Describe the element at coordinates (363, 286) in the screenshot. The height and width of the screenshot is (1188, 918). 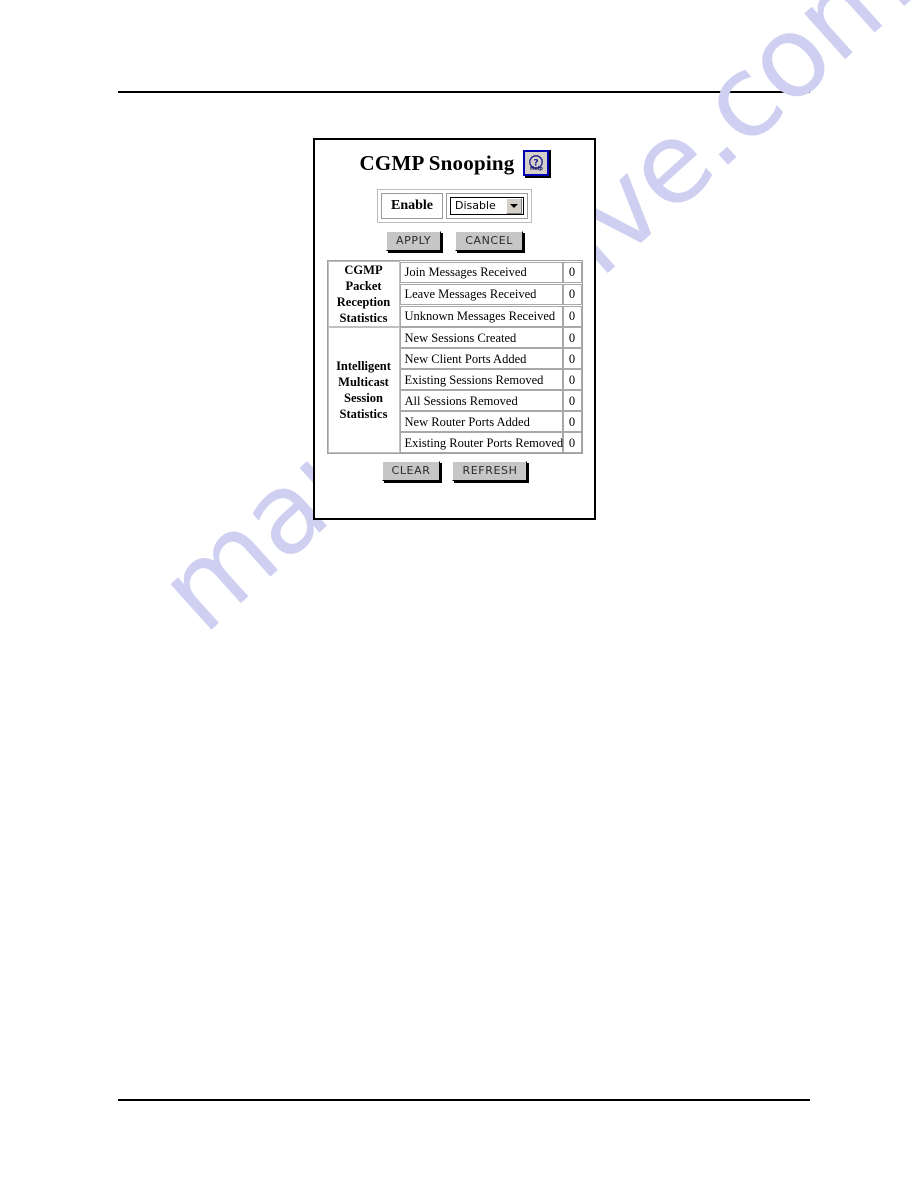
I see `group-label-line: Packet` at that location.